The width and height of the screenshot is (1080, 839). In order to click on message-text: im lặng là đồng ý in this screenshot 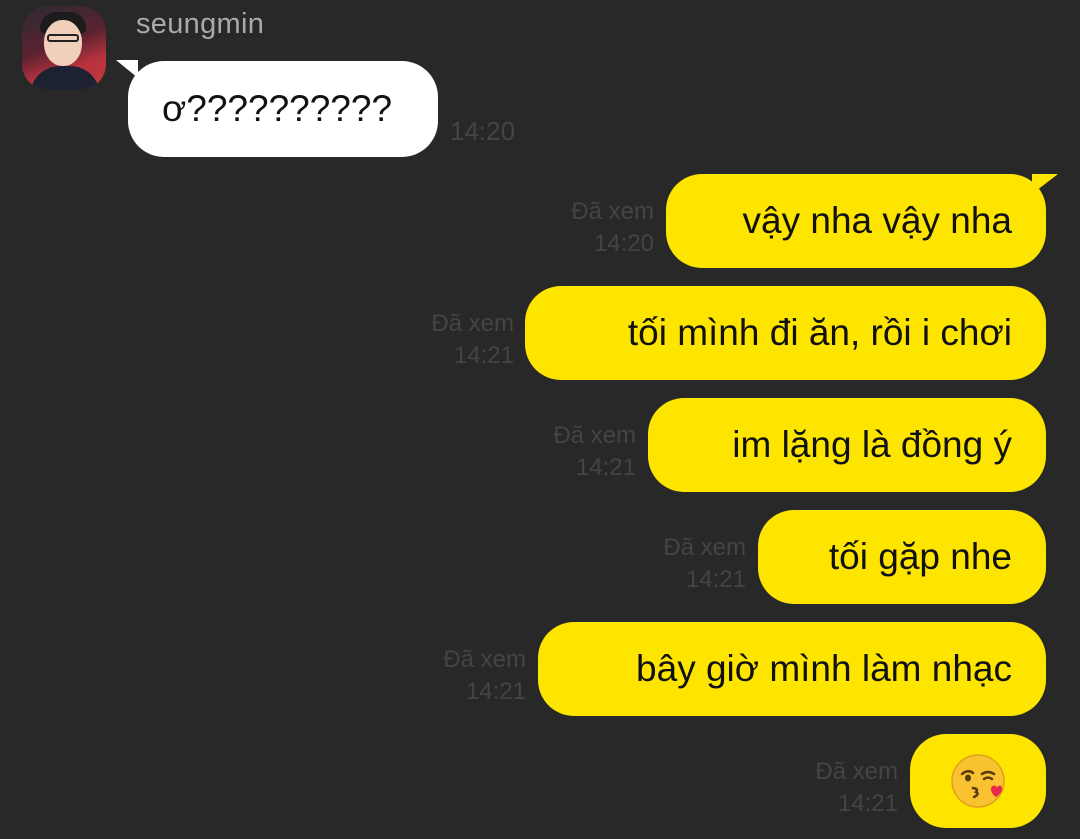, I will do `click(872, 444)`.